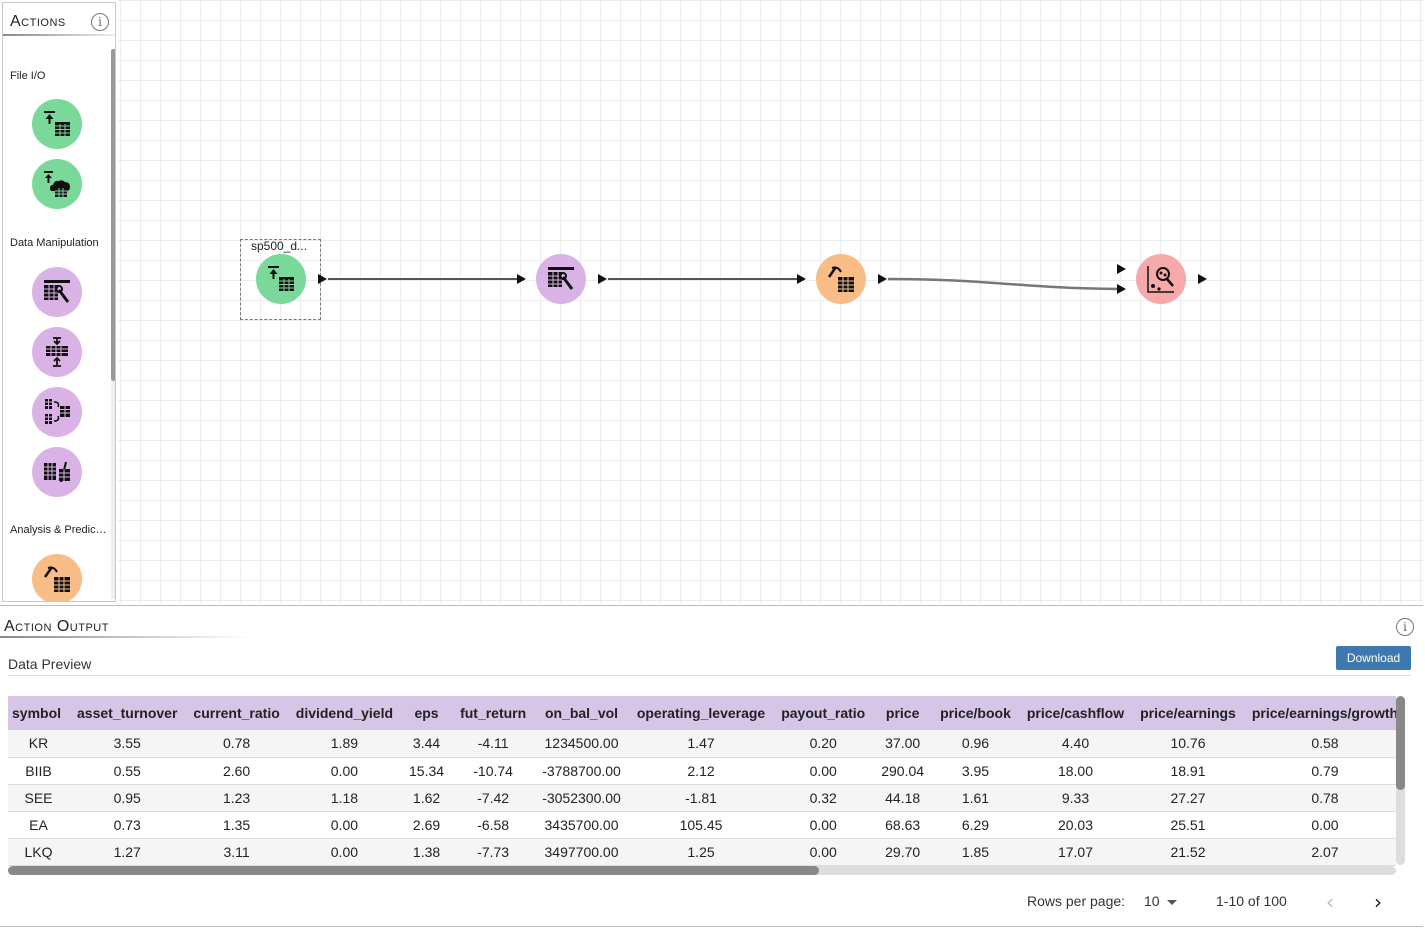 This screenshot has width=1425, height=929. I want to click on node-1-out-port, so click(322, 279).